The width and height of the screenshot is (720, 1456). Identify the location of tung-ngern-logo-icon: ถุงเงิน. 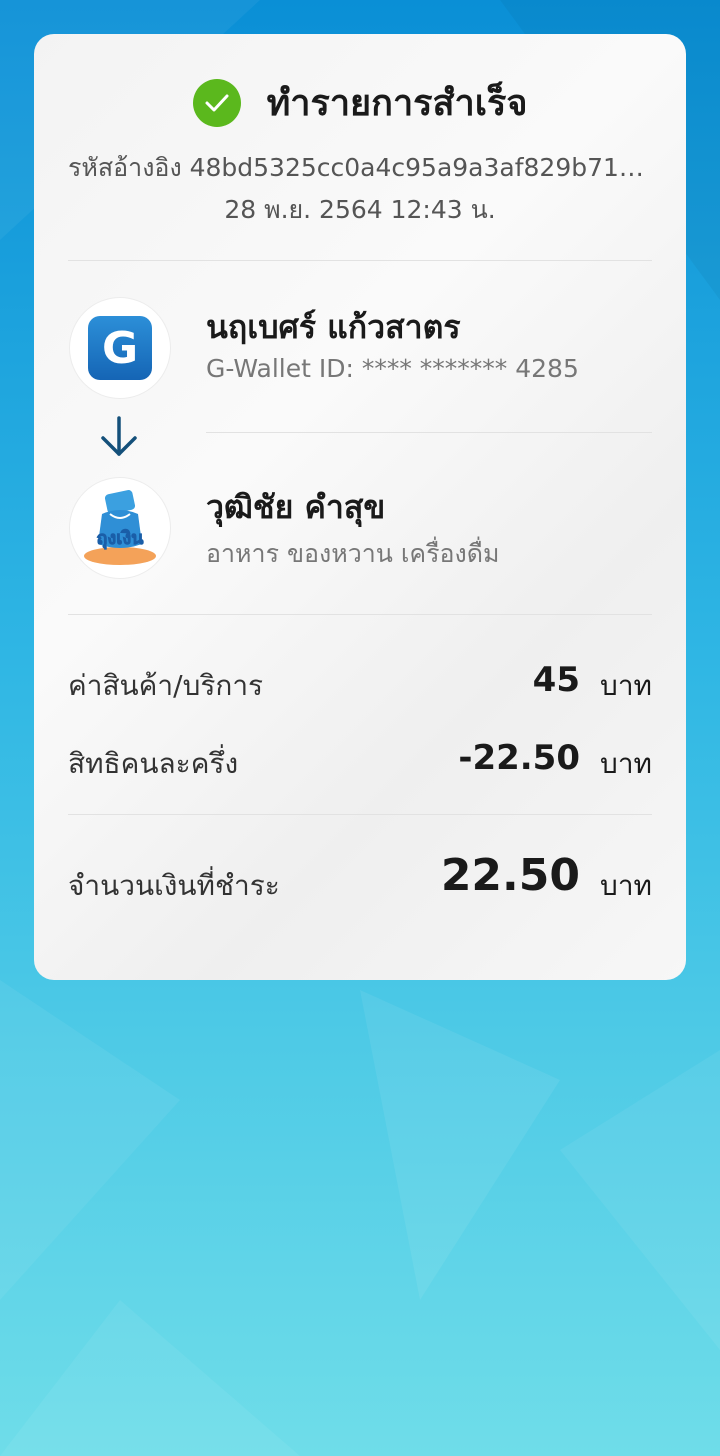
(120, 527).